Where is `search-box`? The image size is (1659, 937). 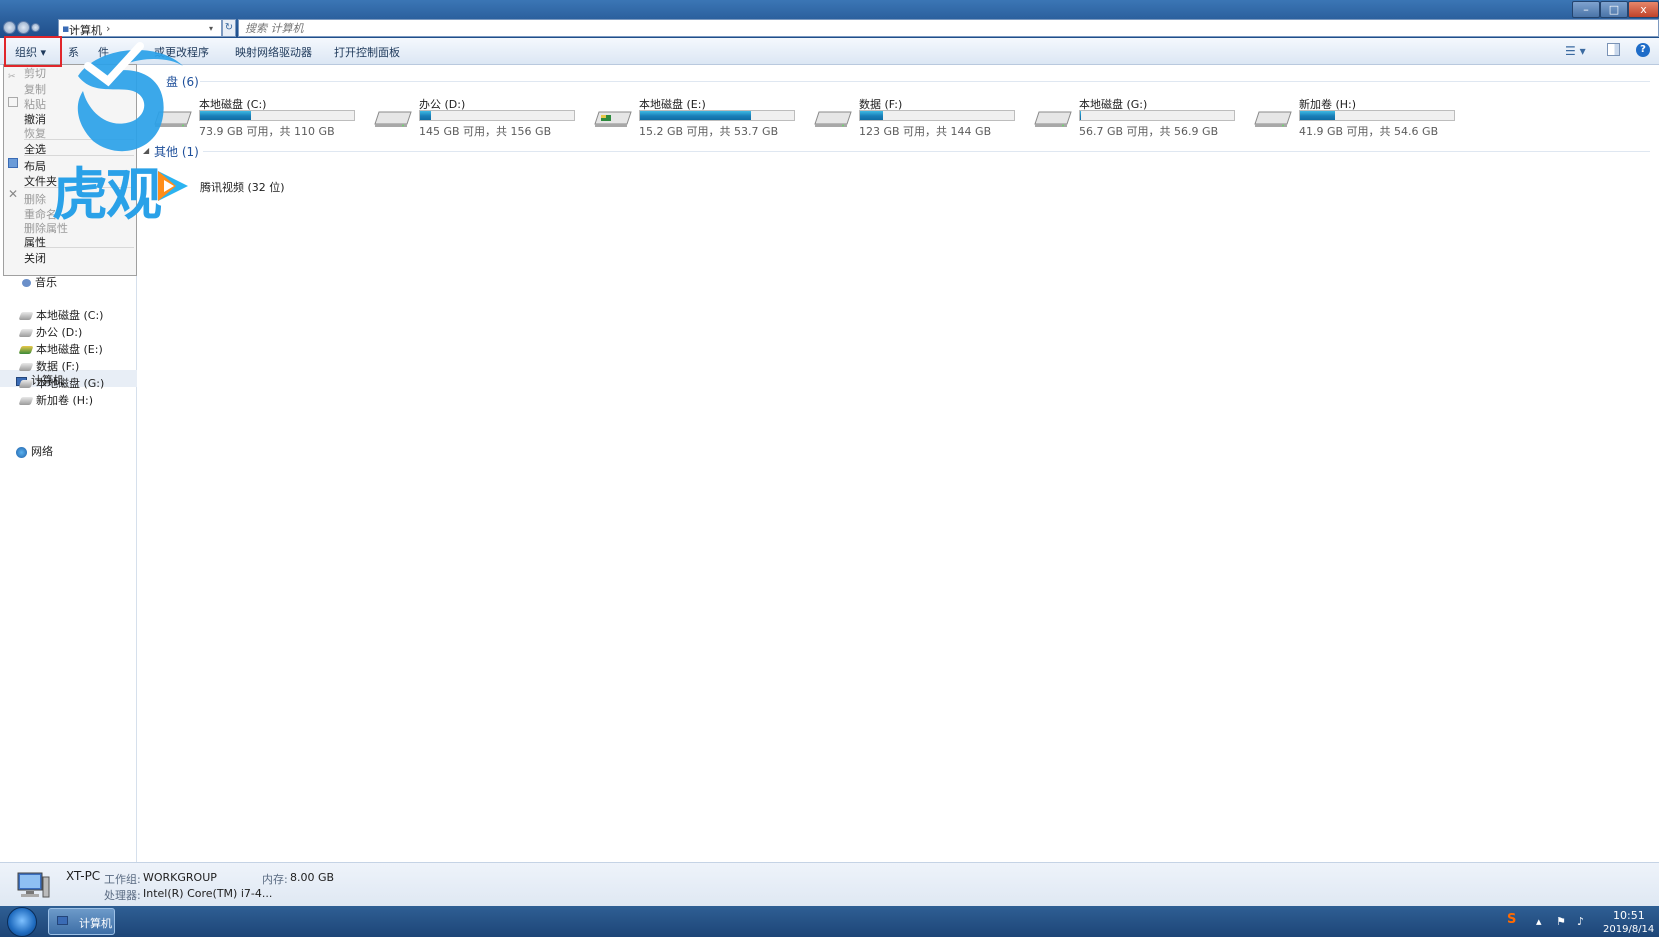 search-box is located at coordinates (948, 28).